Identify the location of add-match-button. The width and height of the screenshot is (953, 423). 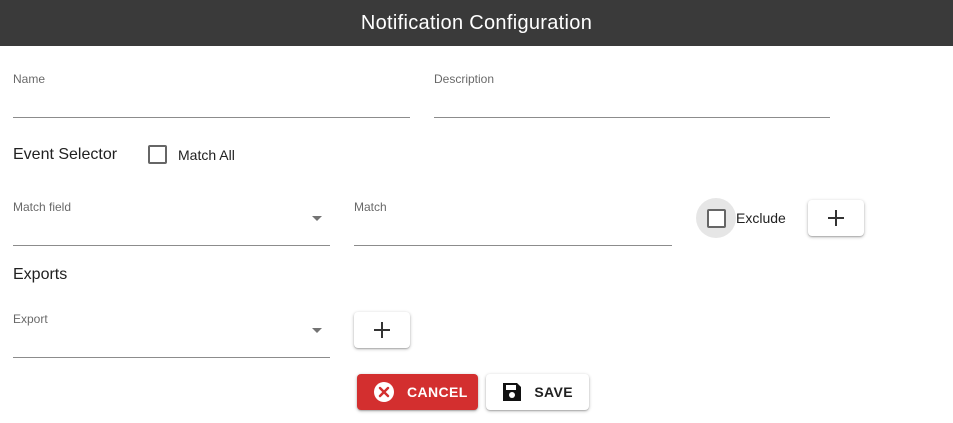
(836, 218).